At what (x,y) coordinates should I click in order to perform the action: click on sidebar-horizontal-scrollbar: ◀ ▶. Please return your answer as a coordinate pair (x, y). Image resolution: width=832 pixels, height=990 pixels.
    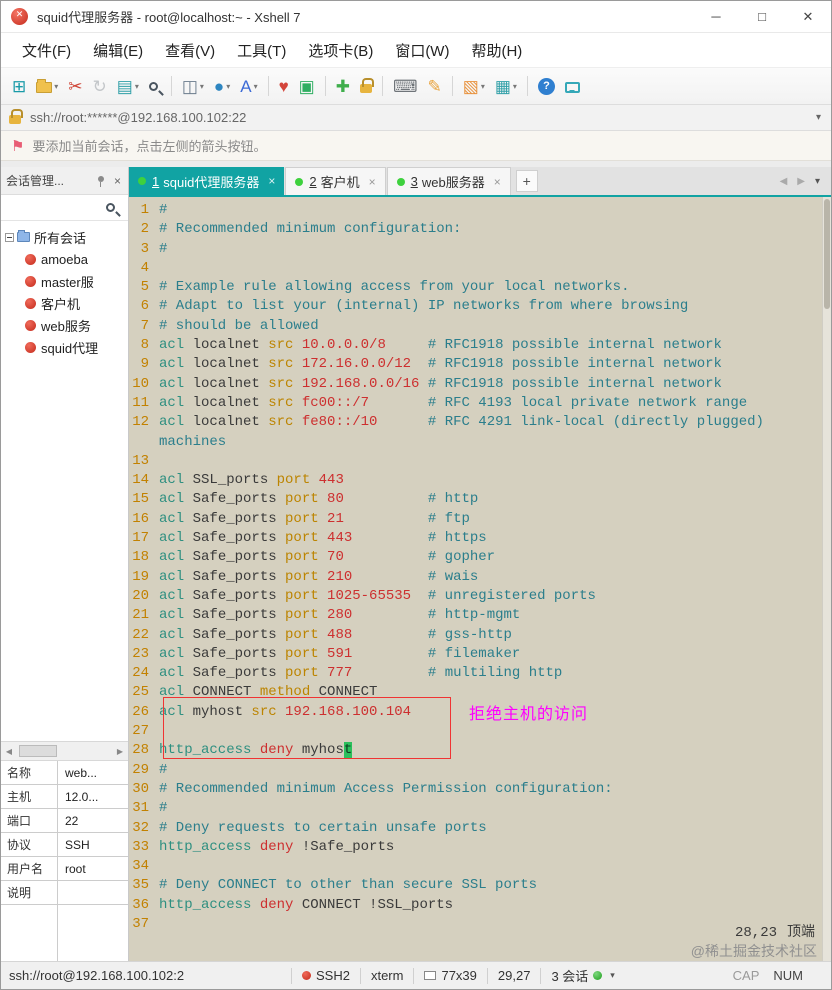
    Looking at the image, I should click on (64, 751).